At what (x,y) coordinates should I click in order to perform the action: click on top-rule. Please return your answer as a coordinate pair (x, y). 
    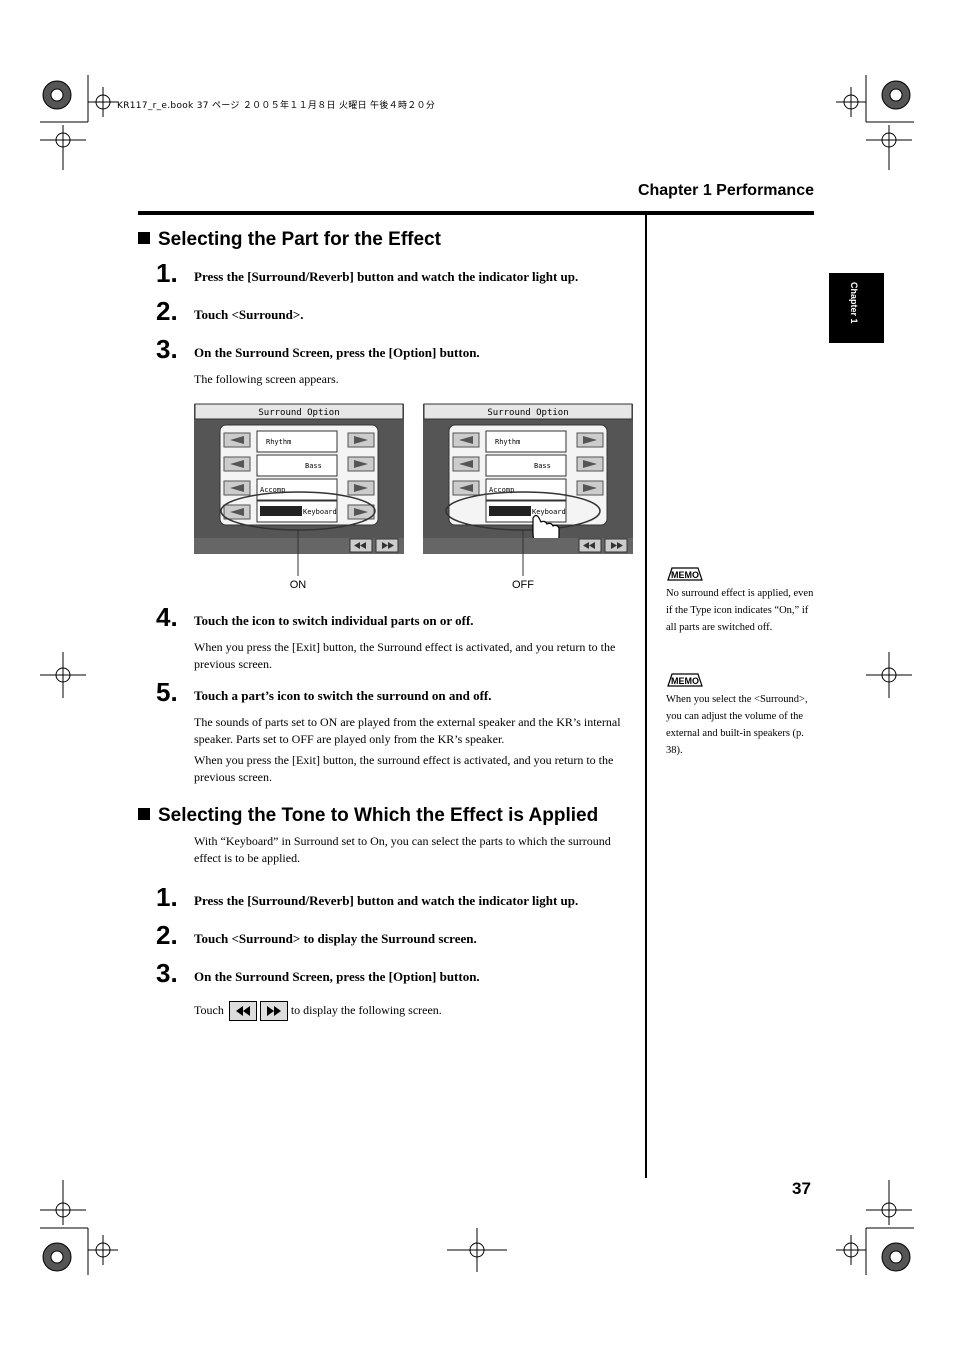
    Looking at the image, I should click on (476, 213).